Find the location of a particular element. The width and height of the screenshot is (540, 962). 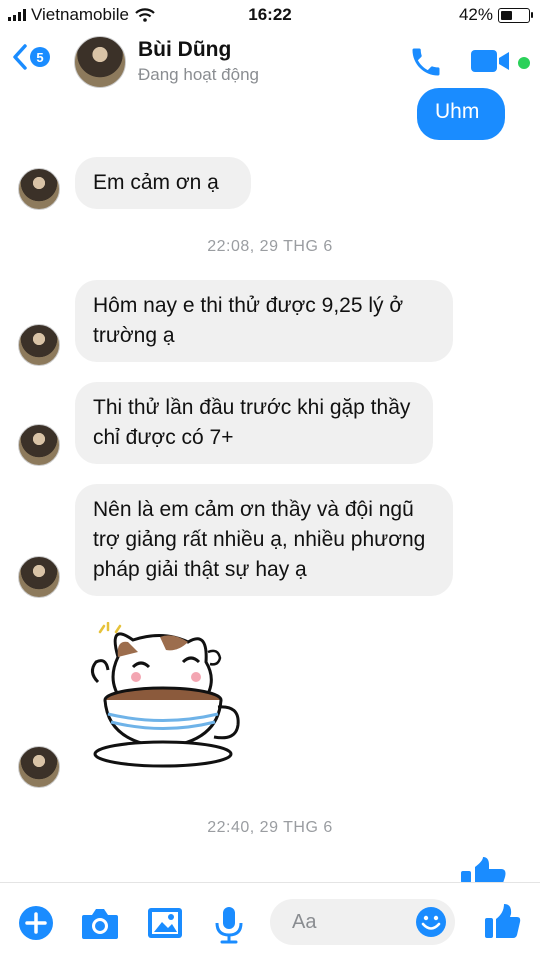

message-input-placeholder: Aa is located at coordinates (304, 922).